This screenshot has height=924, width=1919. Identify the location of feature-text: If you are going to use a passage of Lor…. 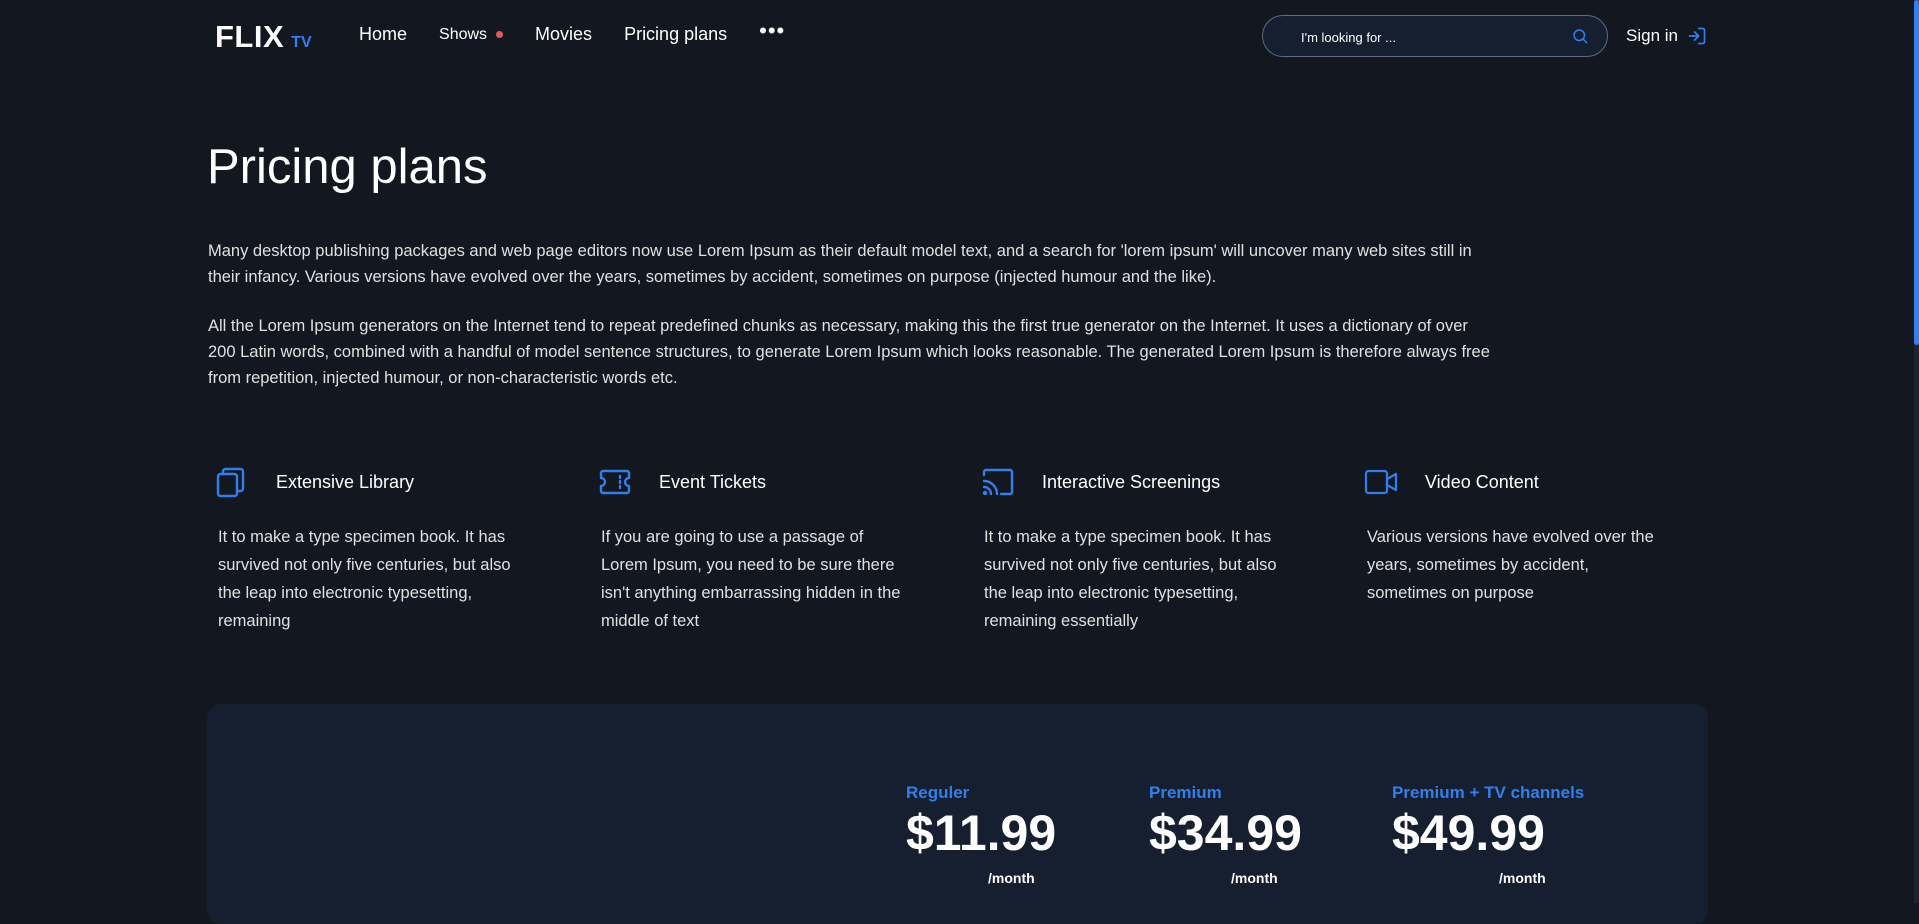
(751, 579).